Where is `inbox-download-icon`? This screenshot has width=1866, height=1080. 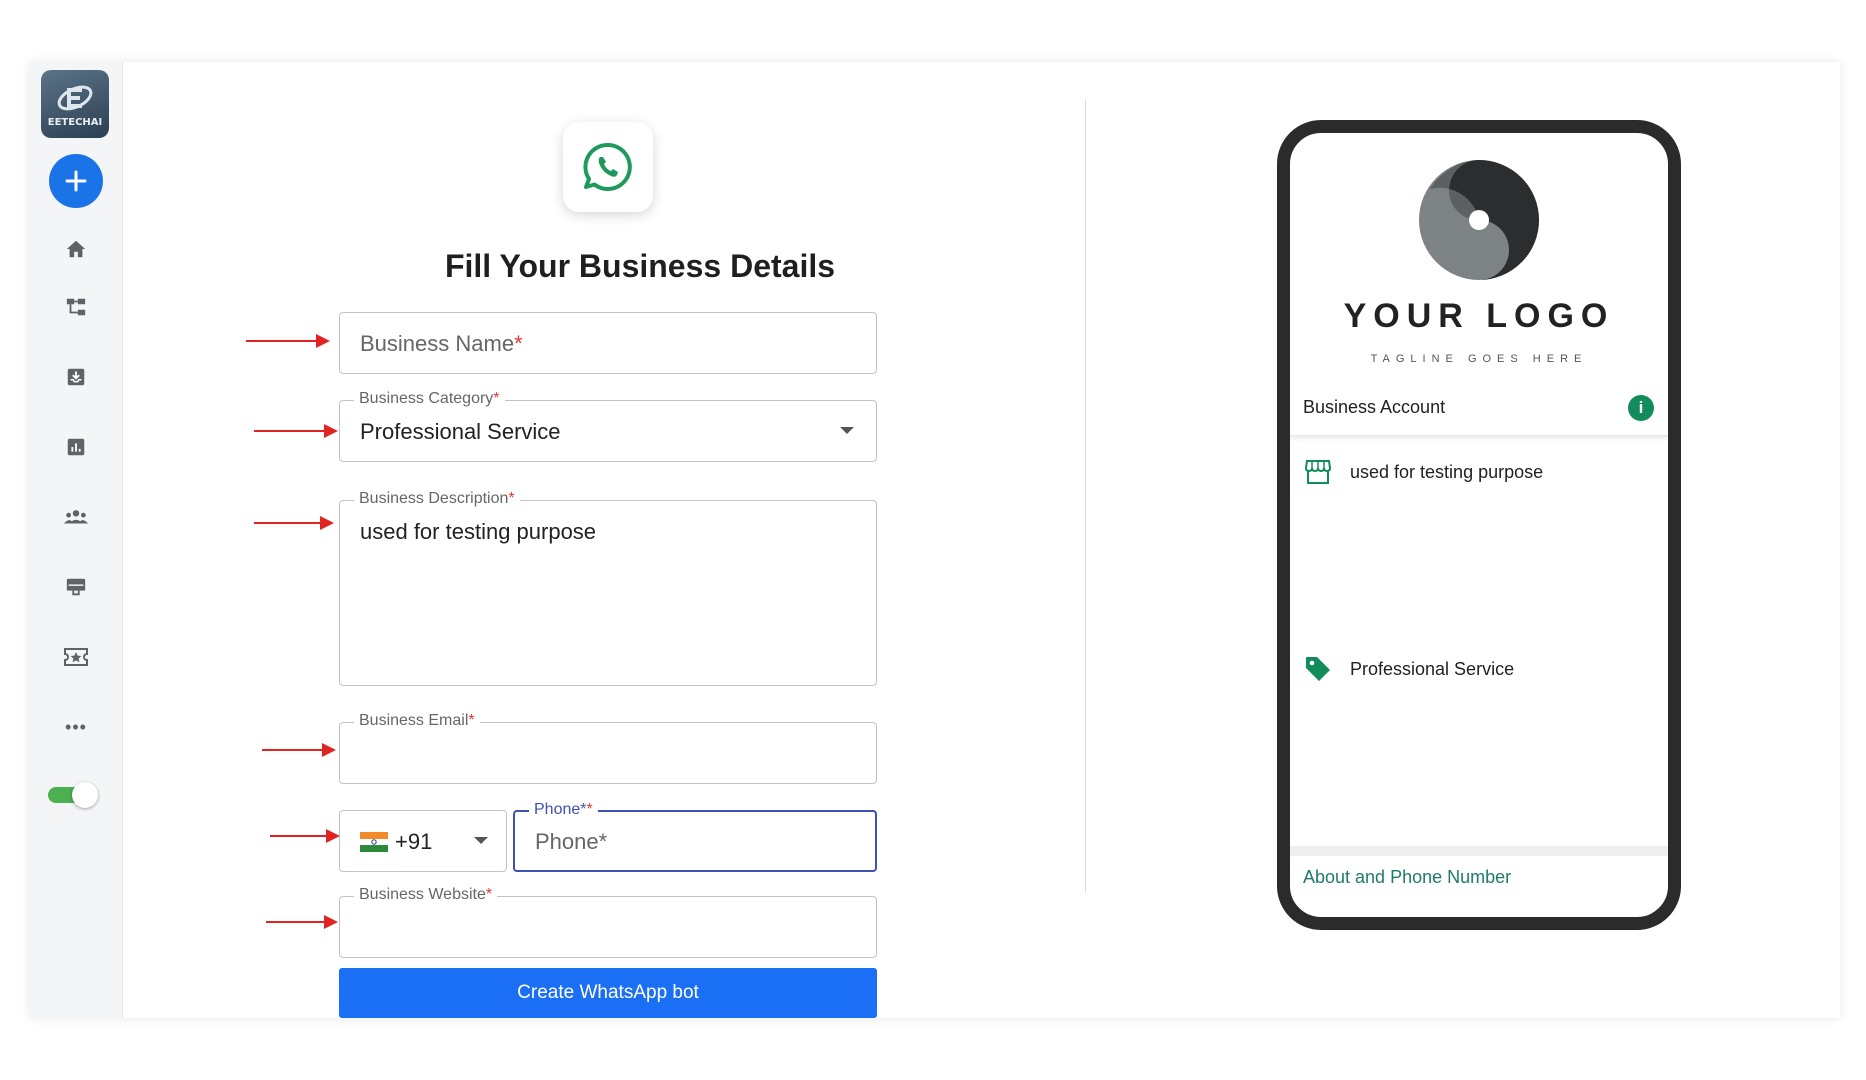
inbox-download-icon is located at coordinates (76, 377).